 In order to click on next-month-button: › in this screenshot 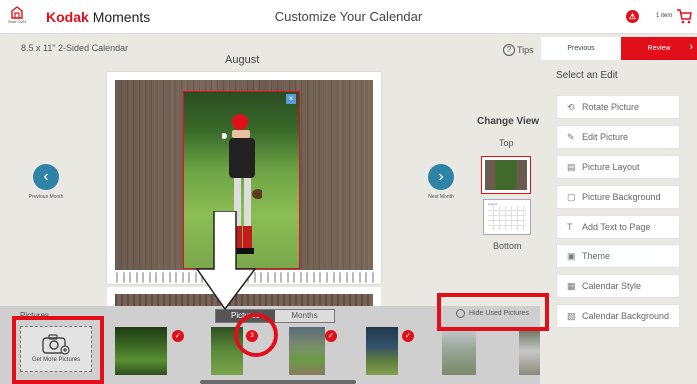, I will do `click(441, 177)`.